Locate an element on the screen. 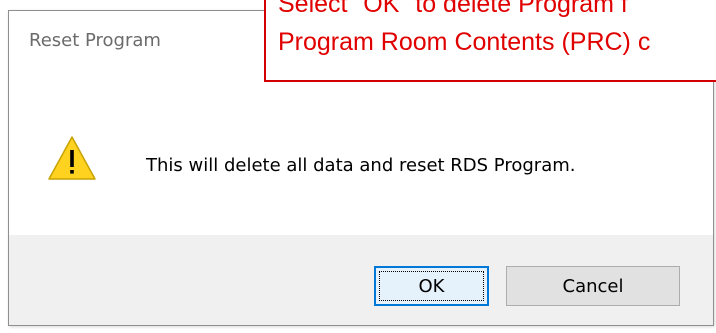  ok-button-label: OK is located at coordinates (431, 286).